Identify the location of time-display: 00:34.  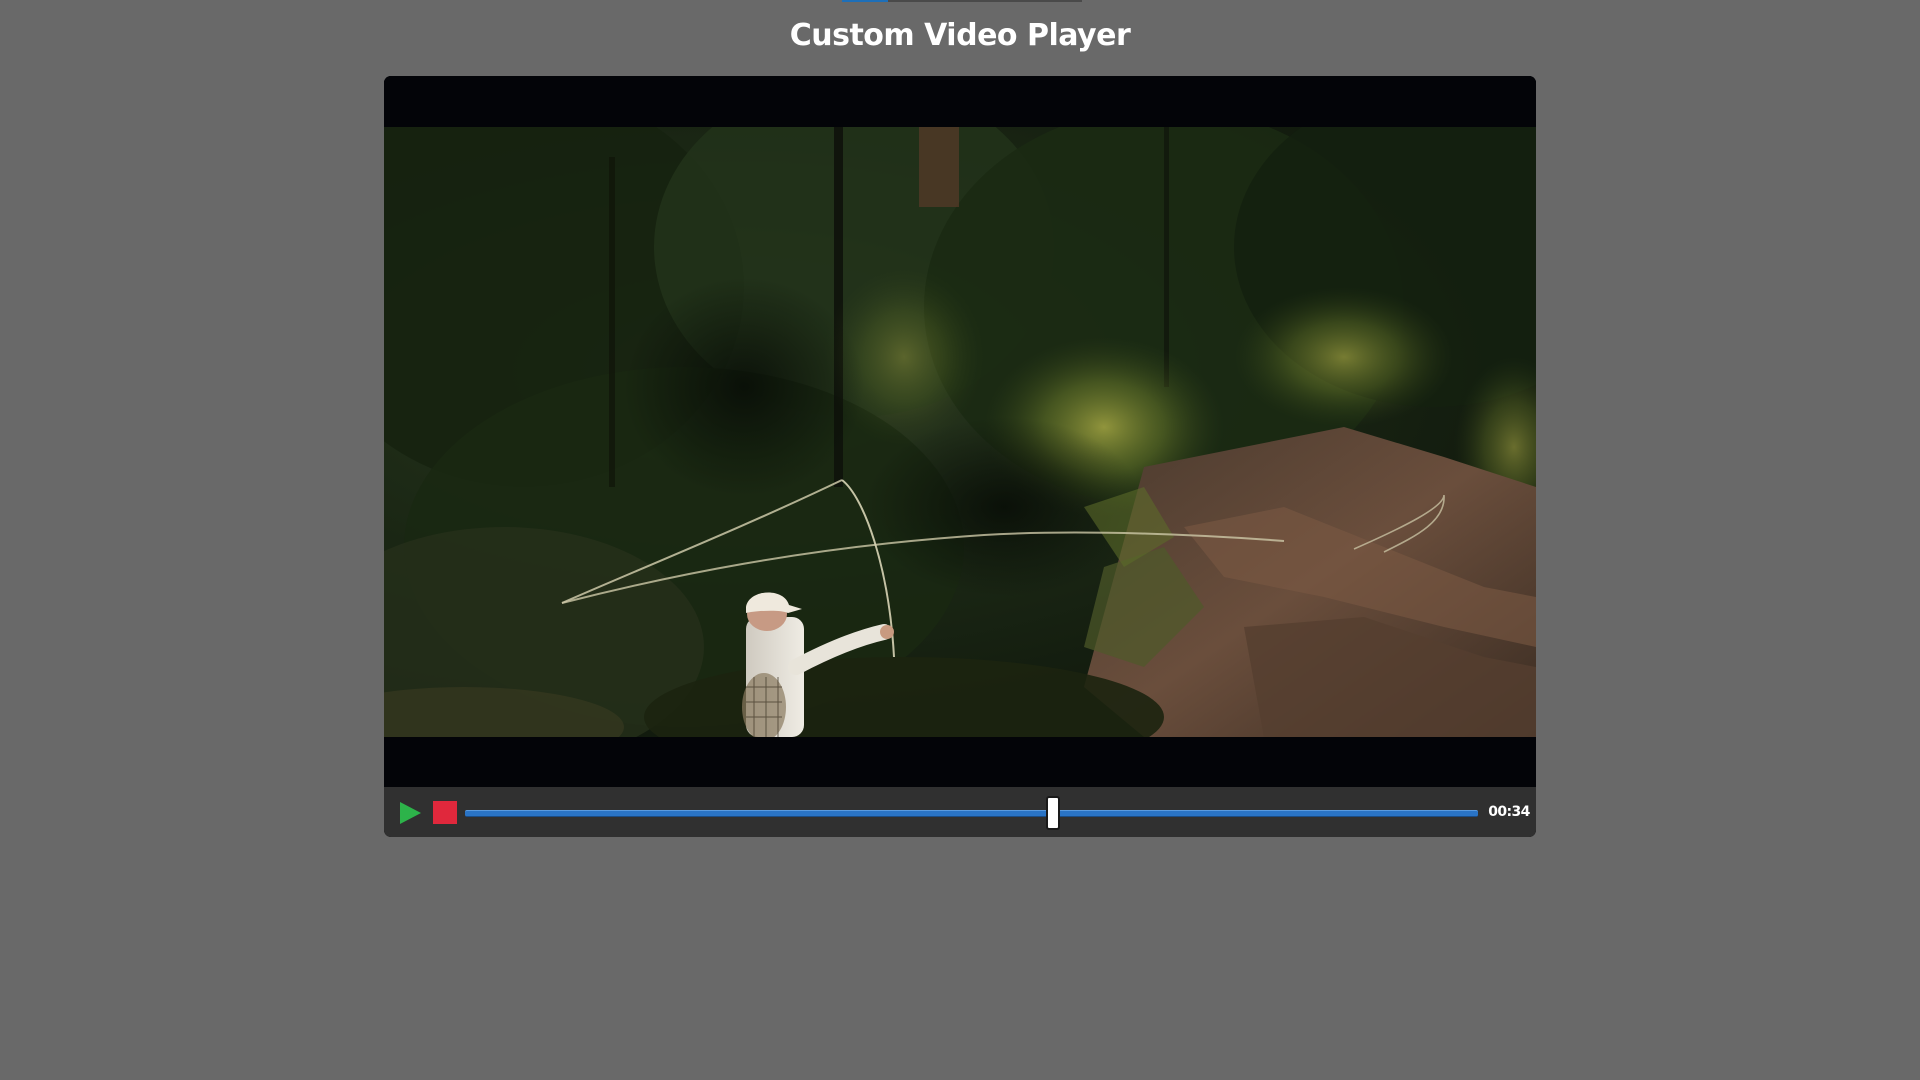
(1509, 812).